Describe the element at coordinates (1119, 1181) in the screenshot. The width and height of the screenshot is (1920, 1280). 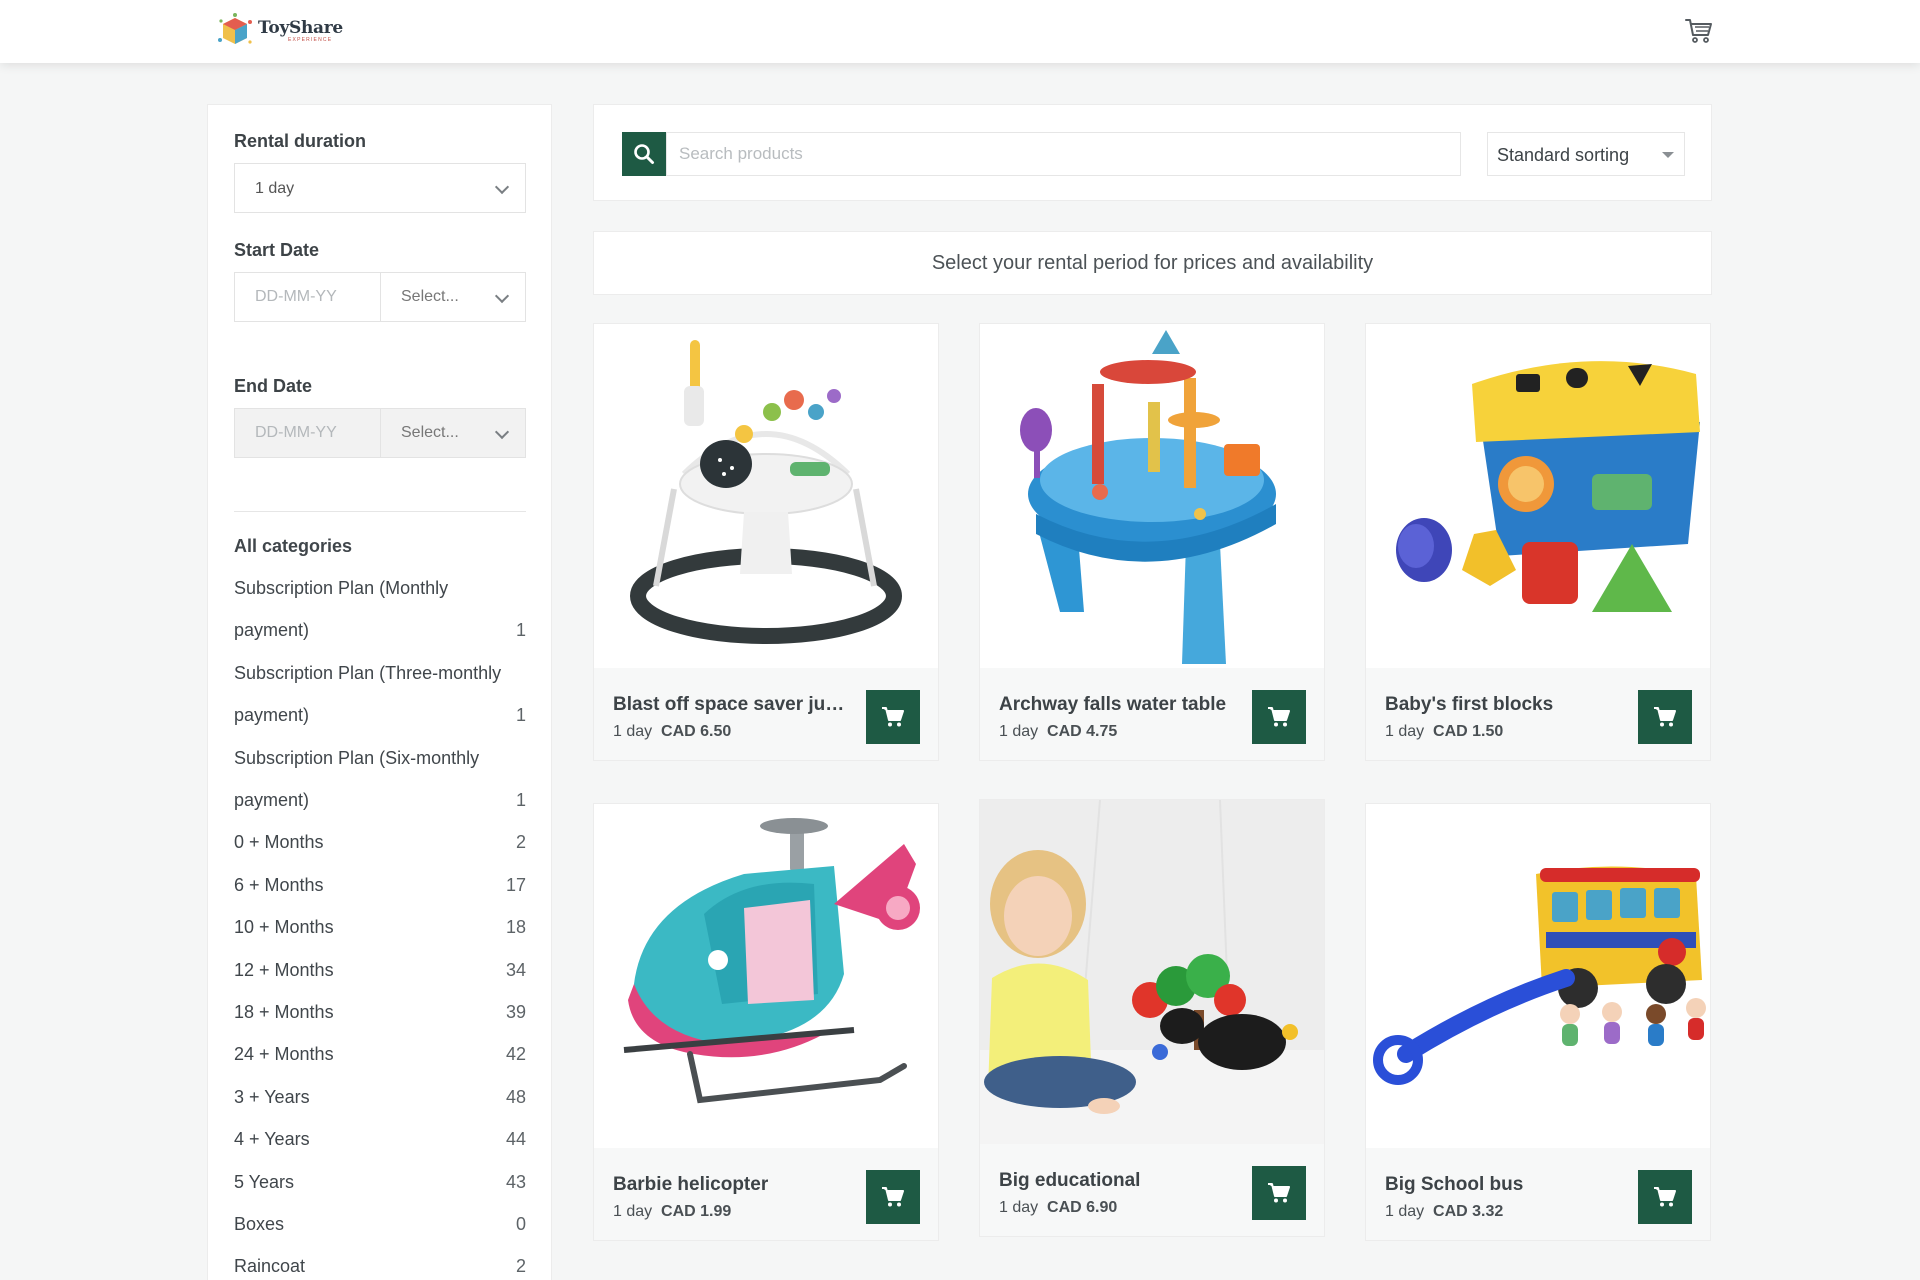
I see `product-name: Big educational` at that location.